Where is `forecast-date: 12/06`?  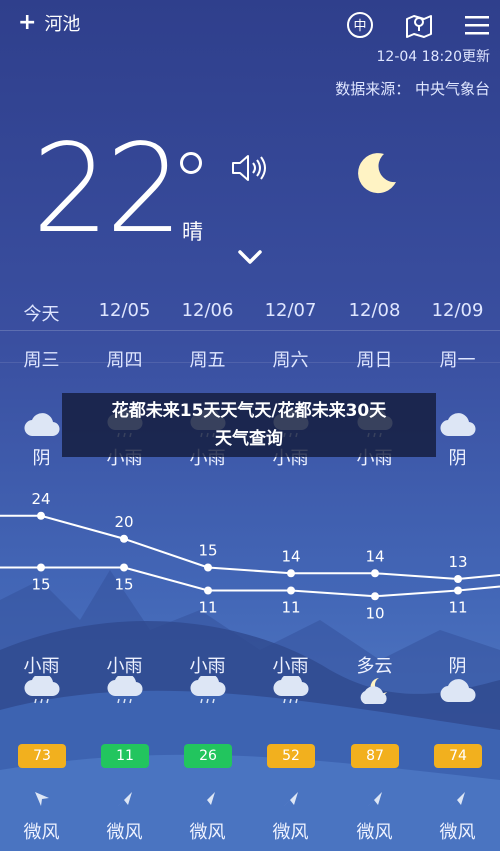 forecast-date: 12/06 is located at coordinates (207, 310).